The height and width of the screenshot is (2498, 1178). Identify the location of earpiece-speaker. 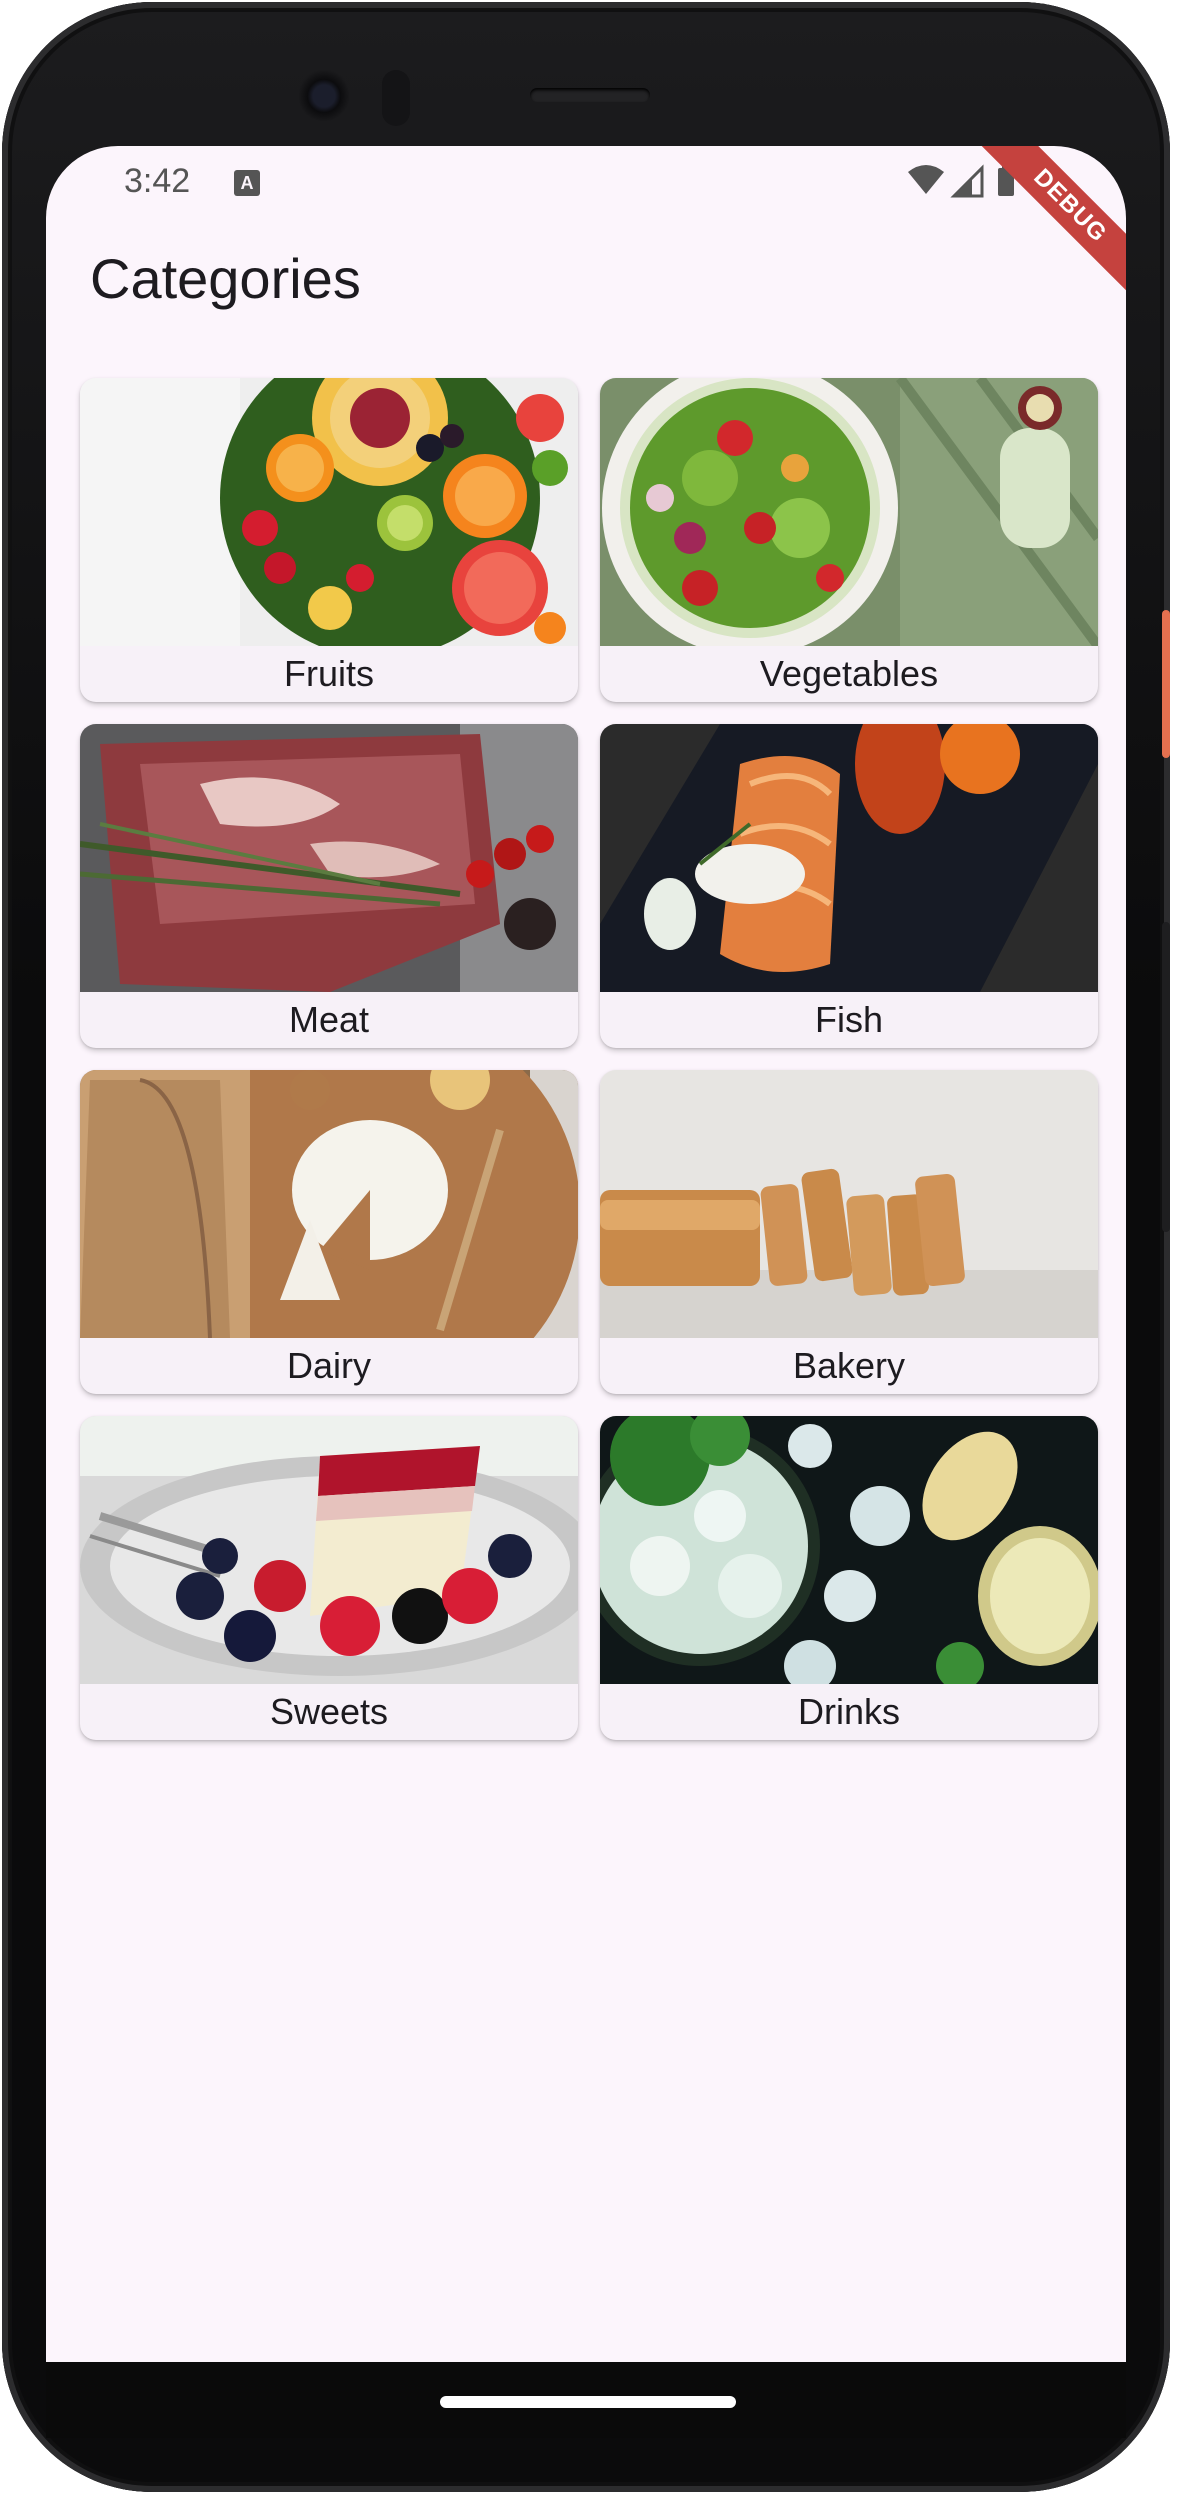
(590, 95).